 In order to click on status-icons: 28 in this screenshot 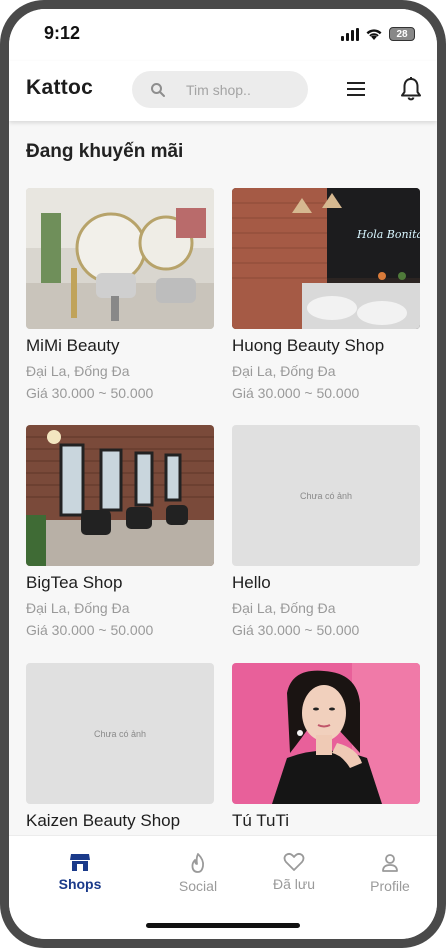, I will do `click(378, 34)`.